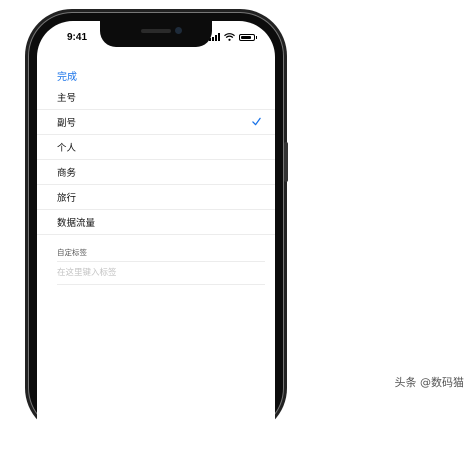 This screenshot has width=474, height=462. I want to click on watermark: 头条 @数码猫, so click(429, 382).